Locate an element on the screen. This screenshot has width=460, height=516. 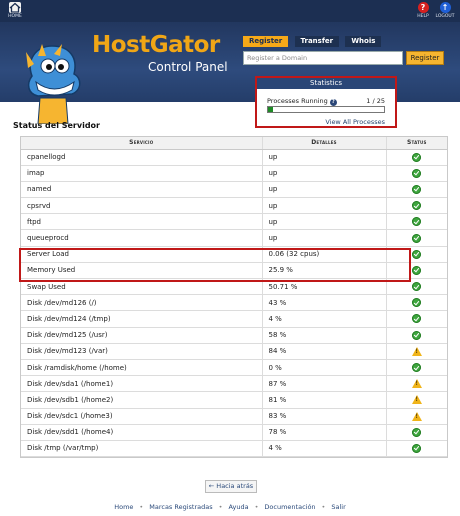
column-header-service: Servicio is located at coordinates (141, 143).